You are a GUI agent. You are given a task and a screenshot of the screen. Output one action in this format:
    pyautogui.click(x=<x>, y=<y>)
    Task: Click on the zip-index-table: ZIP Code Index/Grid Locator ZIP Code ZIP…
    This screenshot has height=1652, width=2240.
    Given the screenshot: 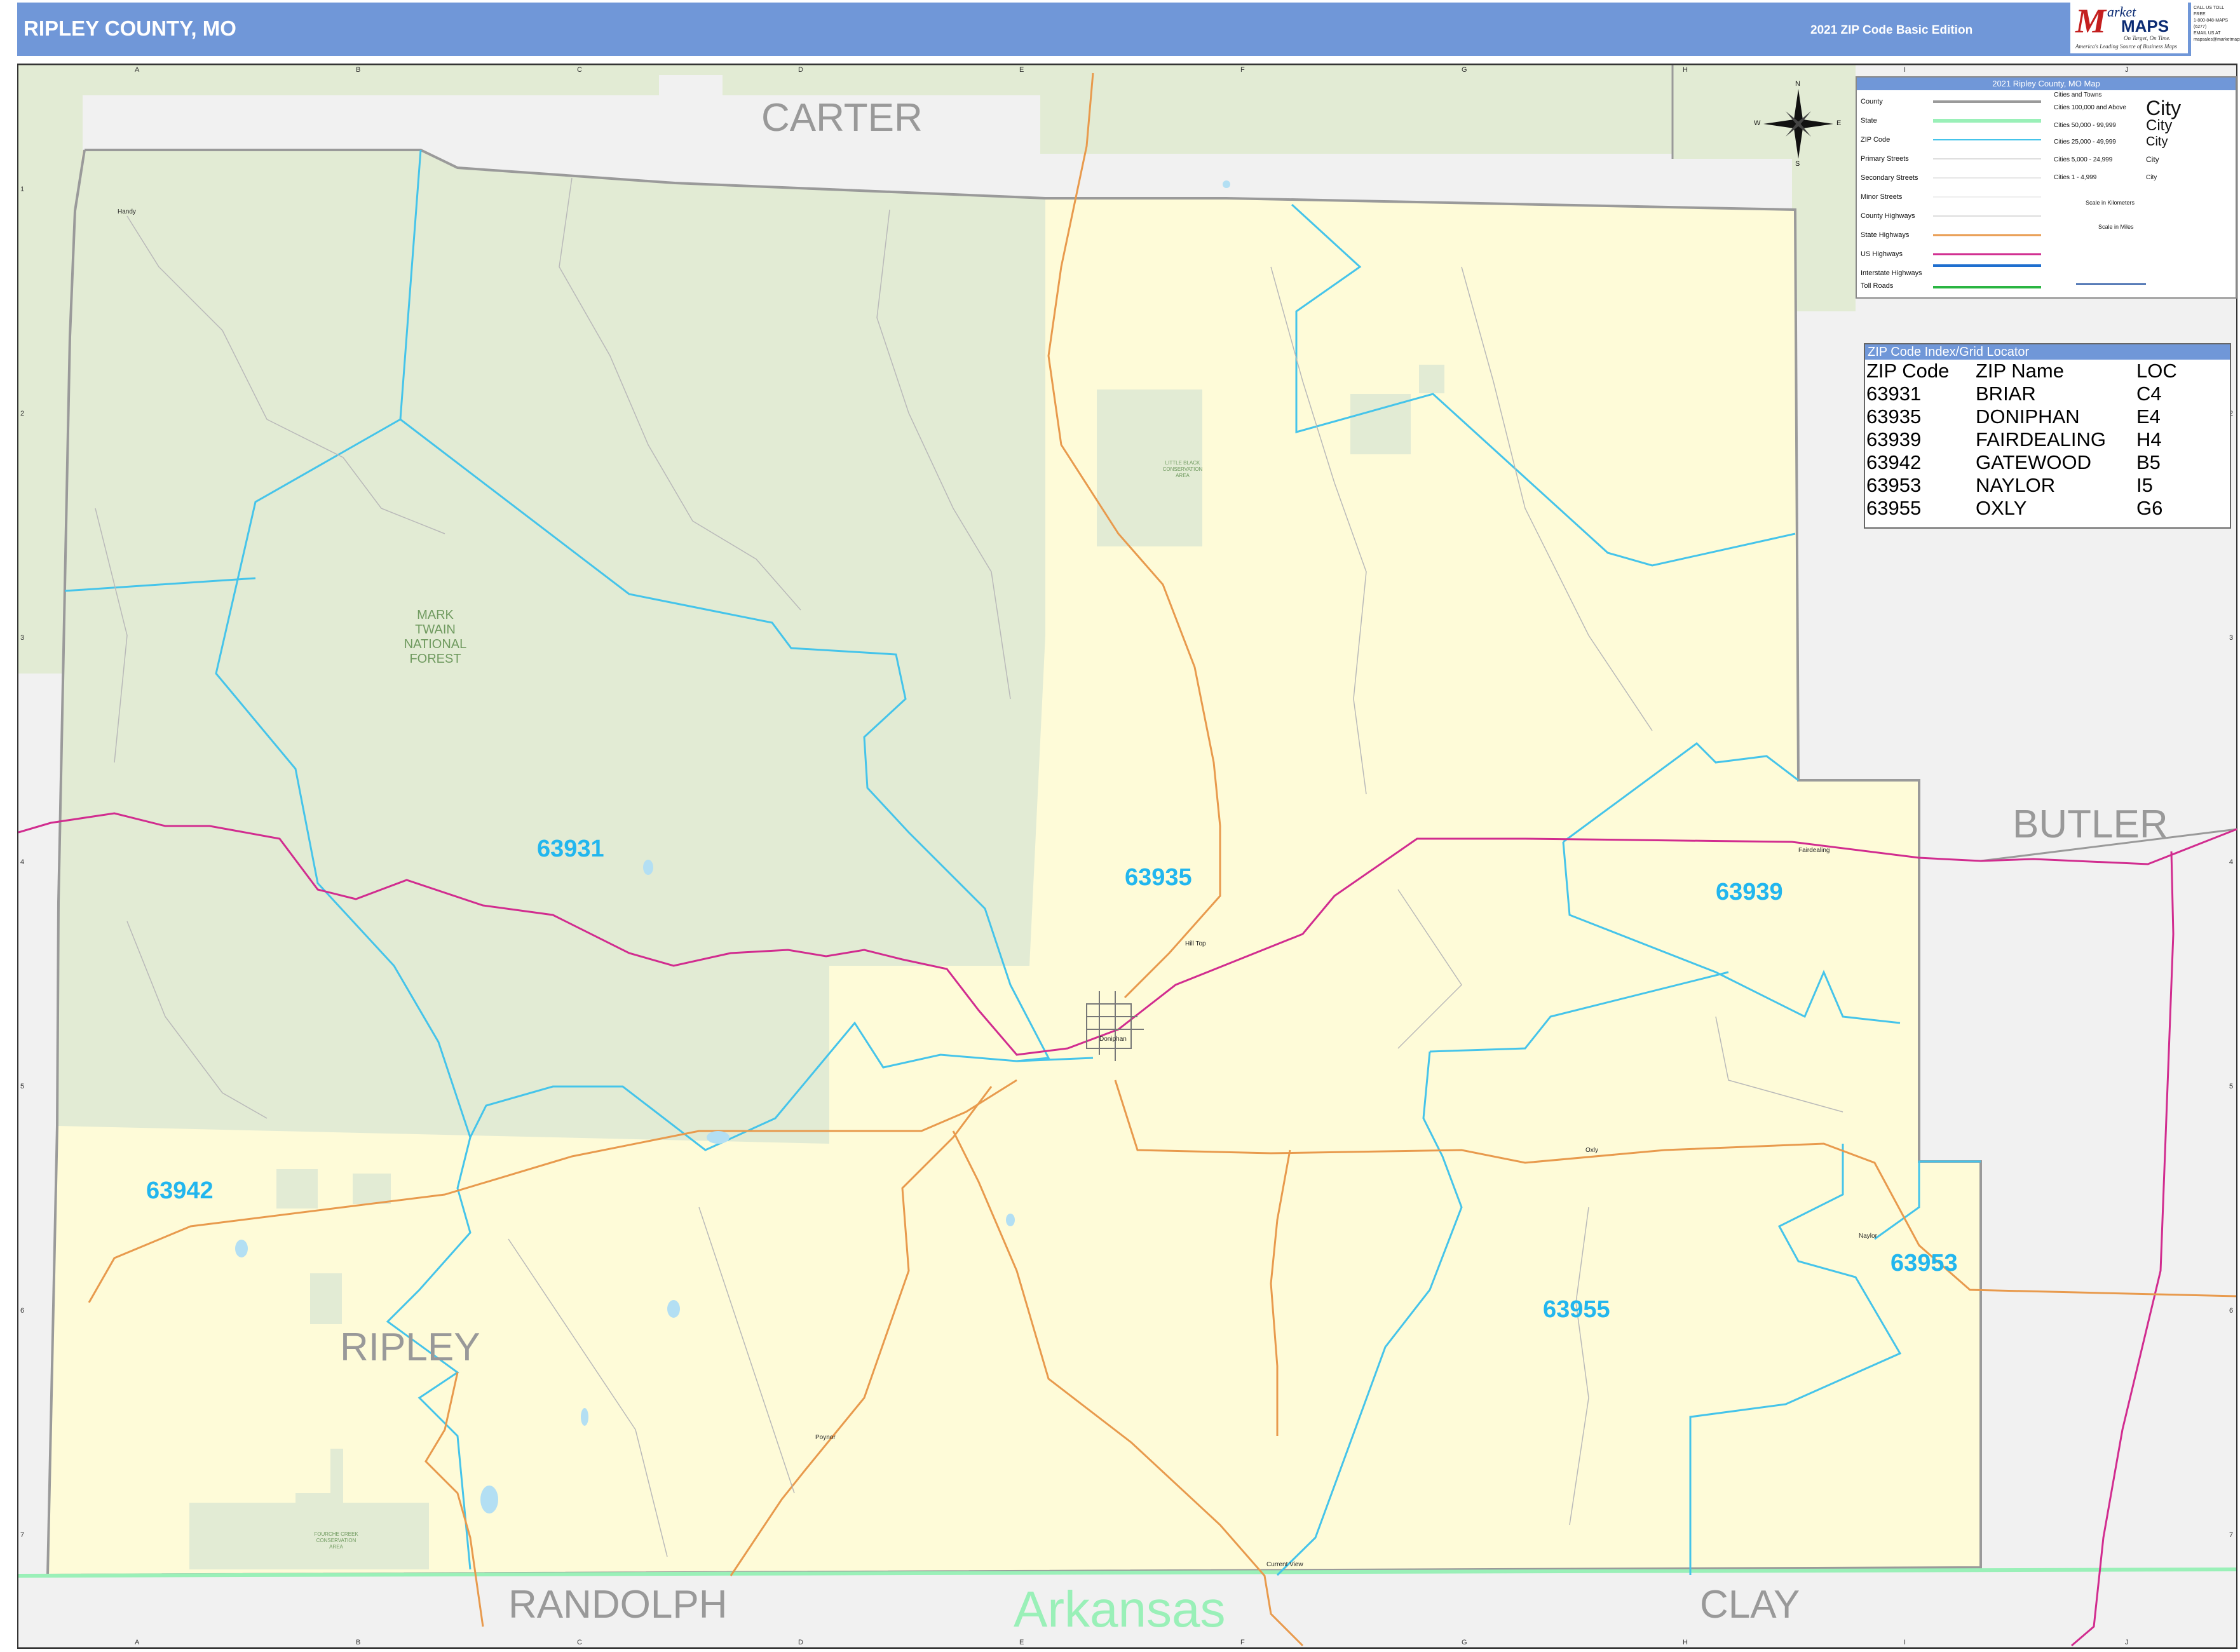 What is the action you would take?
    pyautogui.click(x=2047, y=436)
    